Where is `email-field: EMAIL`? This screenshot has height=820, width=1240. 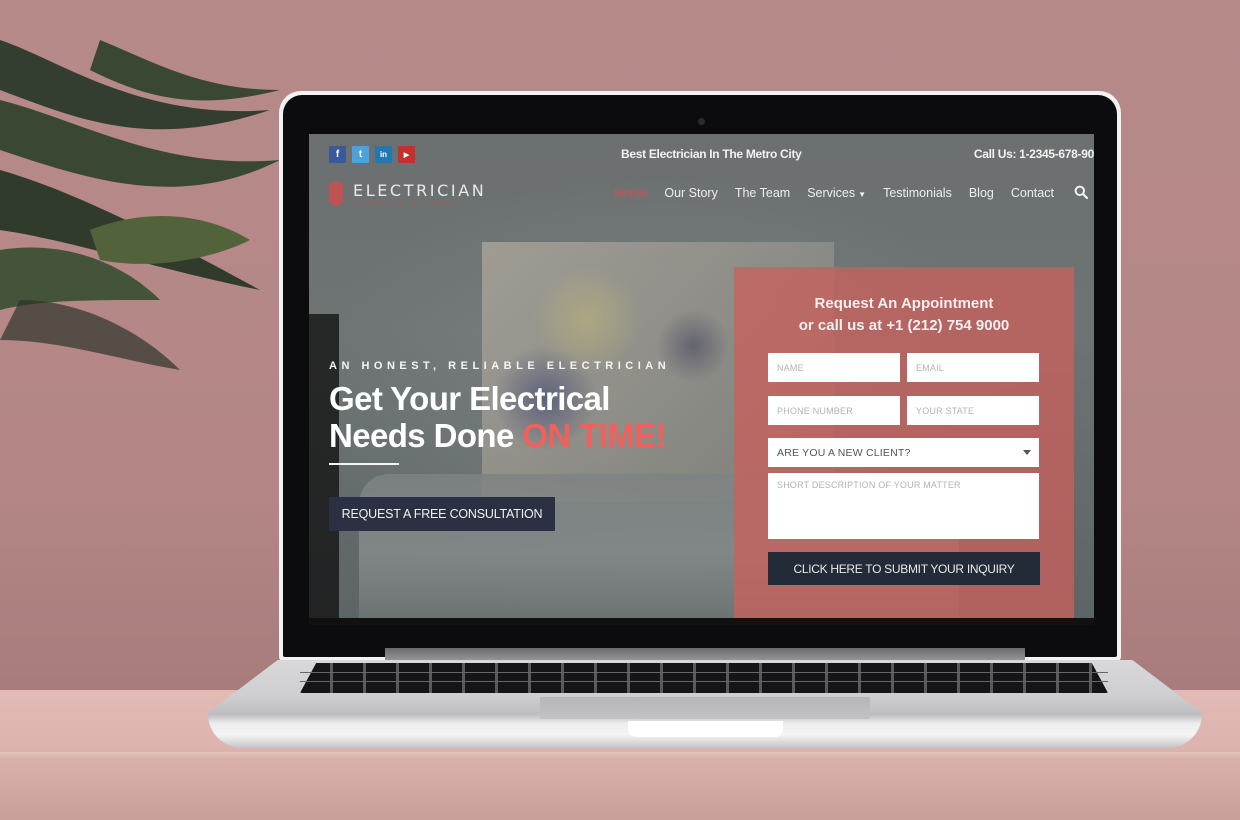
email-field: EMAIL is located at coordinates (973, 367).